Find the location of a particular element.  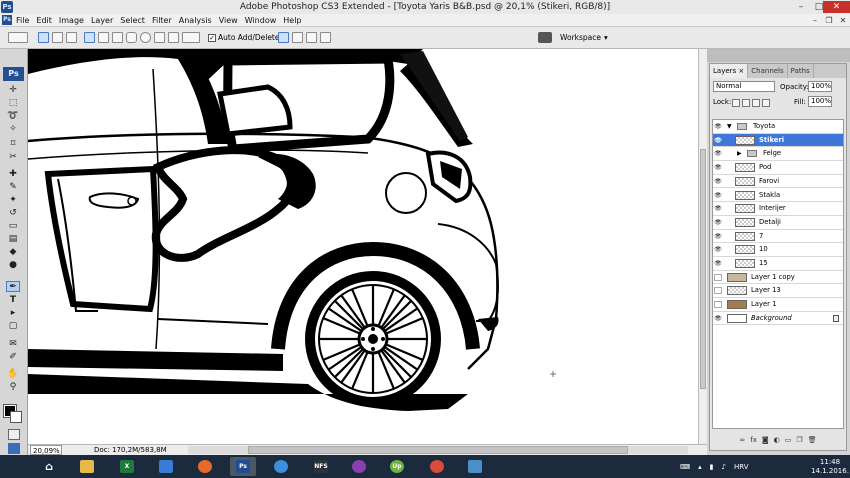

volume-icon: ♪ is located at coordinates (723, 467).